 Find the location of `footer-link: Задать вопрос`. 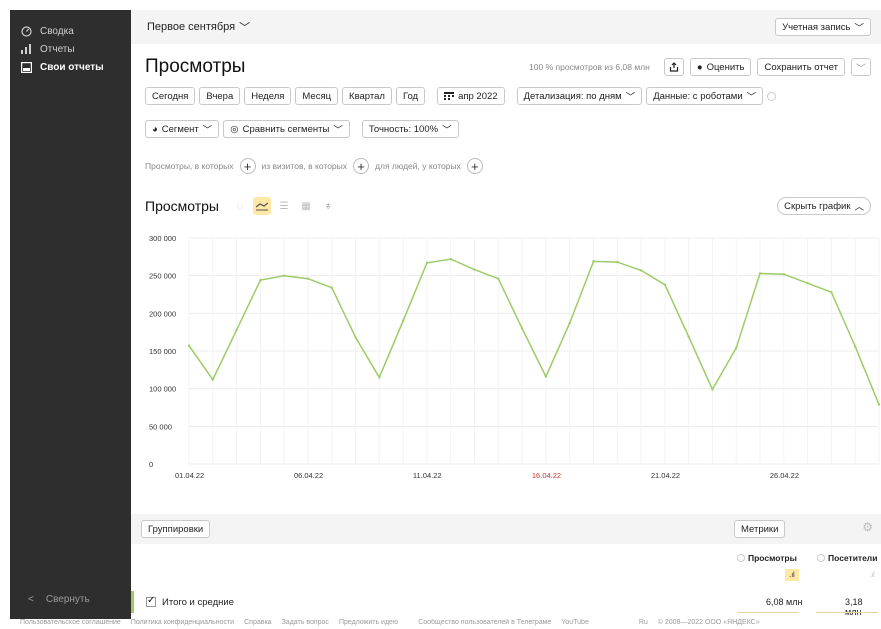

footer-link: Задать вопрос is located at coordinates (305, 624).